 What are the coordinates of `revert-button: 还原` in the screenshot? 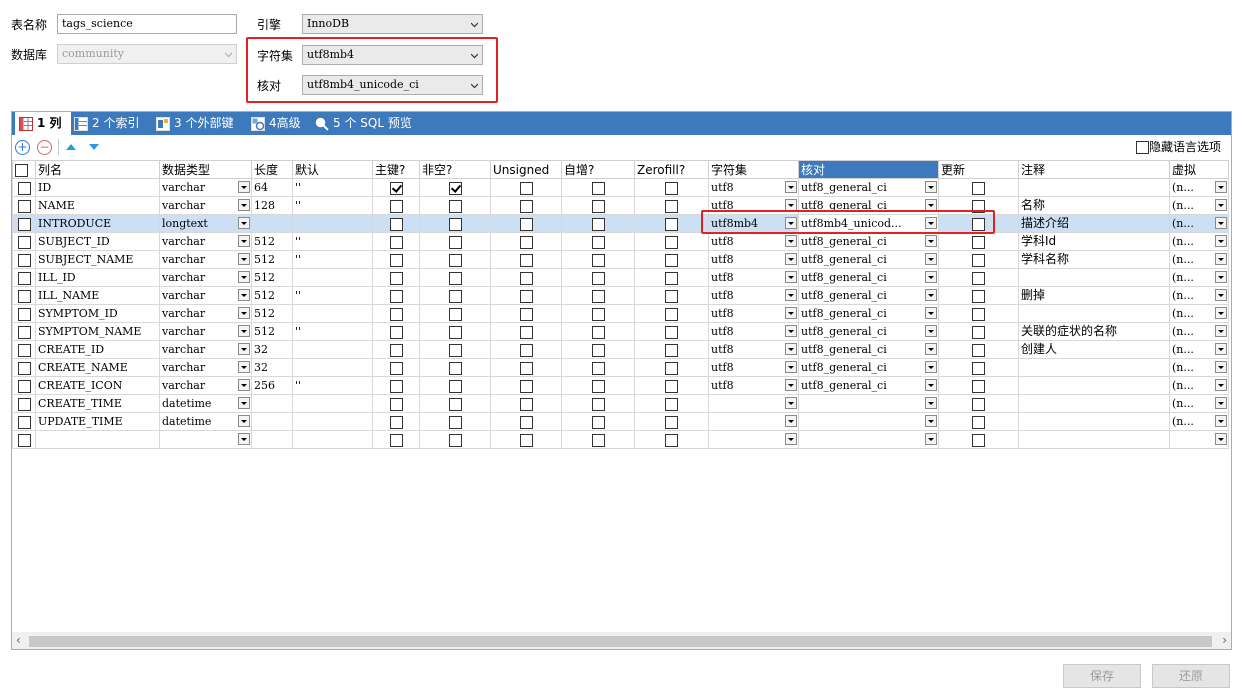 It's located at (1191, 676).